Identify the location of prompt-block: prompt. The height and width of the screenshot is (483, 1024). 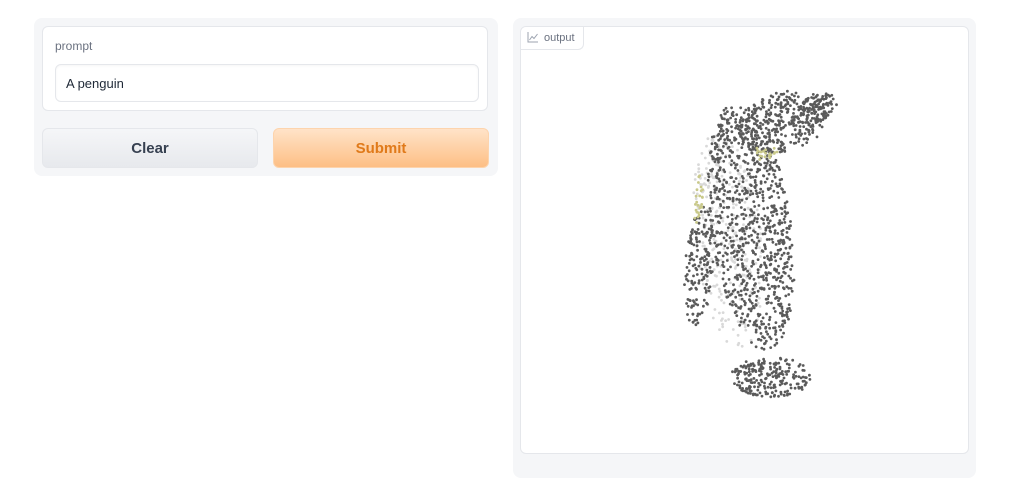
(265, 68).